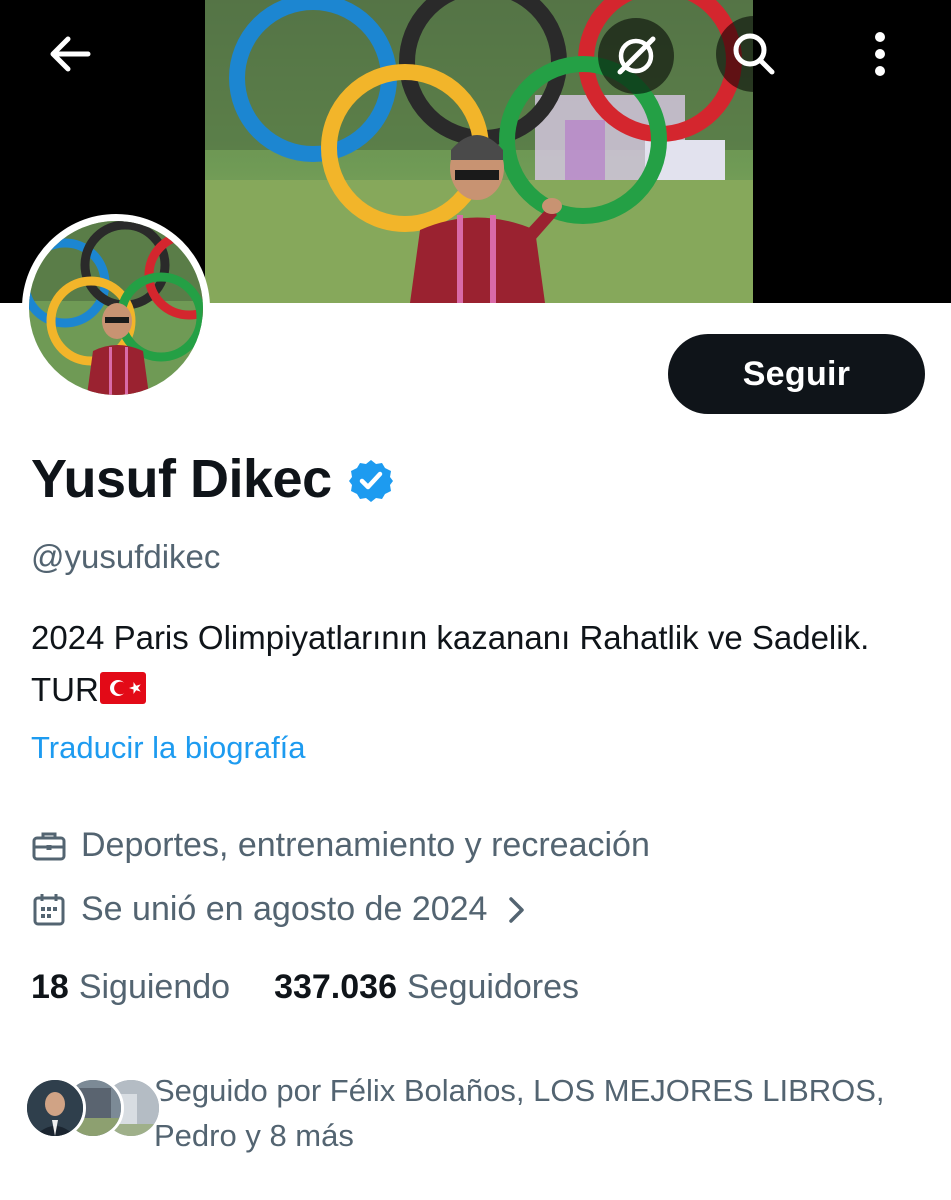 This screenshot has height=1200, width=951. What do you see at coordinates (154, 987) in the screenshot?
I see `following-label: Siguiendo` at bounding box center [154, 987].